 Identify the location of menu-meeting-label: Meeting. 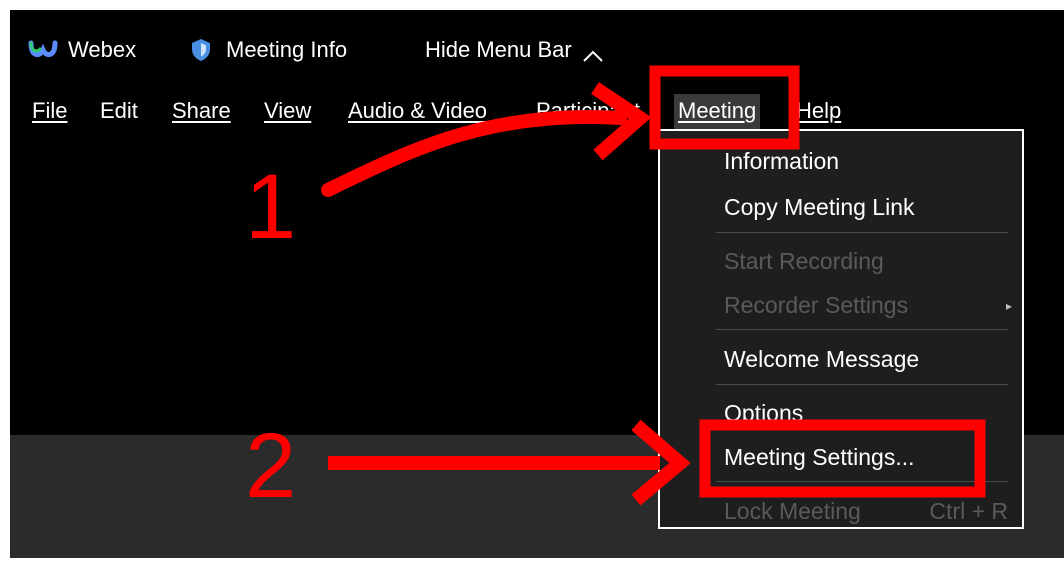
(717, 110).